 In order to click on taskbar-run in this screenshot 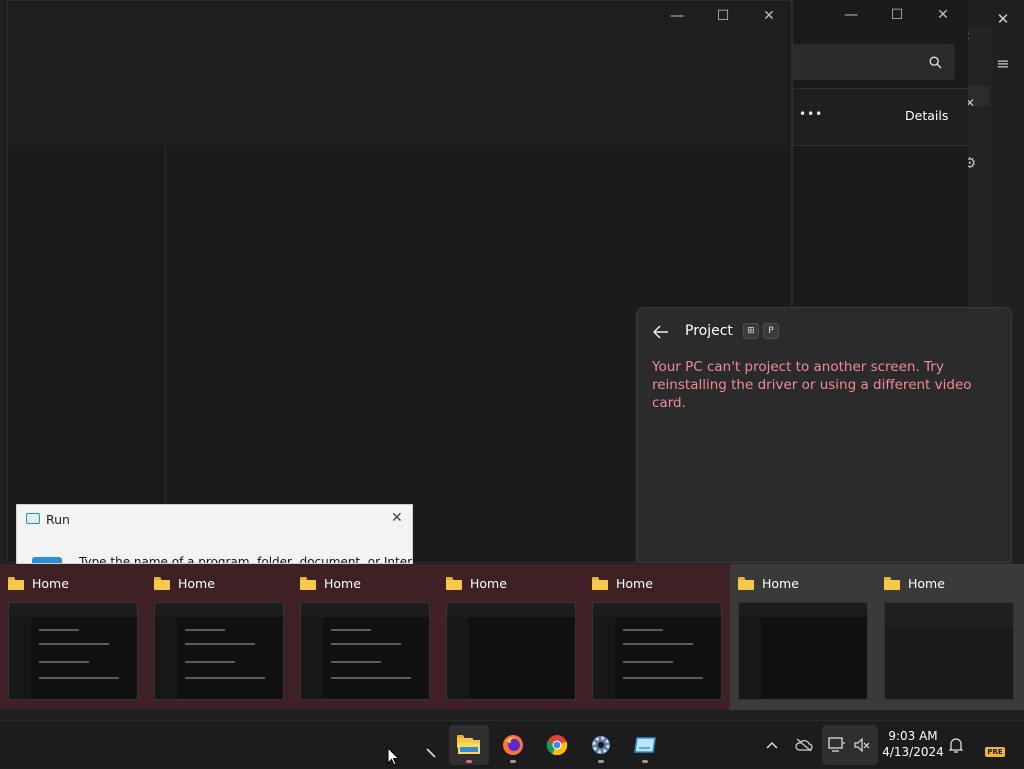, I will do `click(645, 745)`.